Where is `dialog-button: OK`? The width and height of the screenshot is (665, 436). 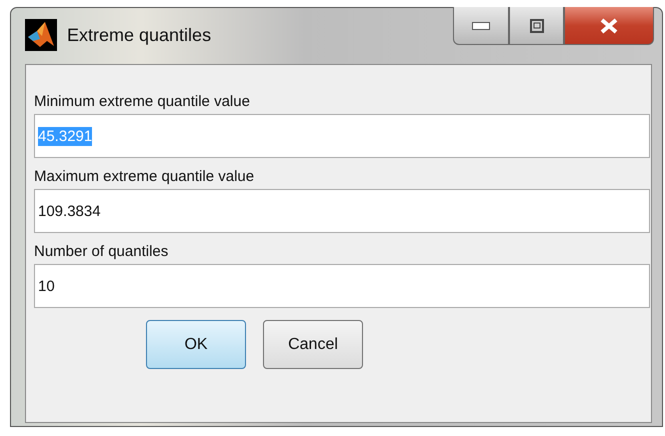
dialog-button: OK is located at coordinates (196, 344).